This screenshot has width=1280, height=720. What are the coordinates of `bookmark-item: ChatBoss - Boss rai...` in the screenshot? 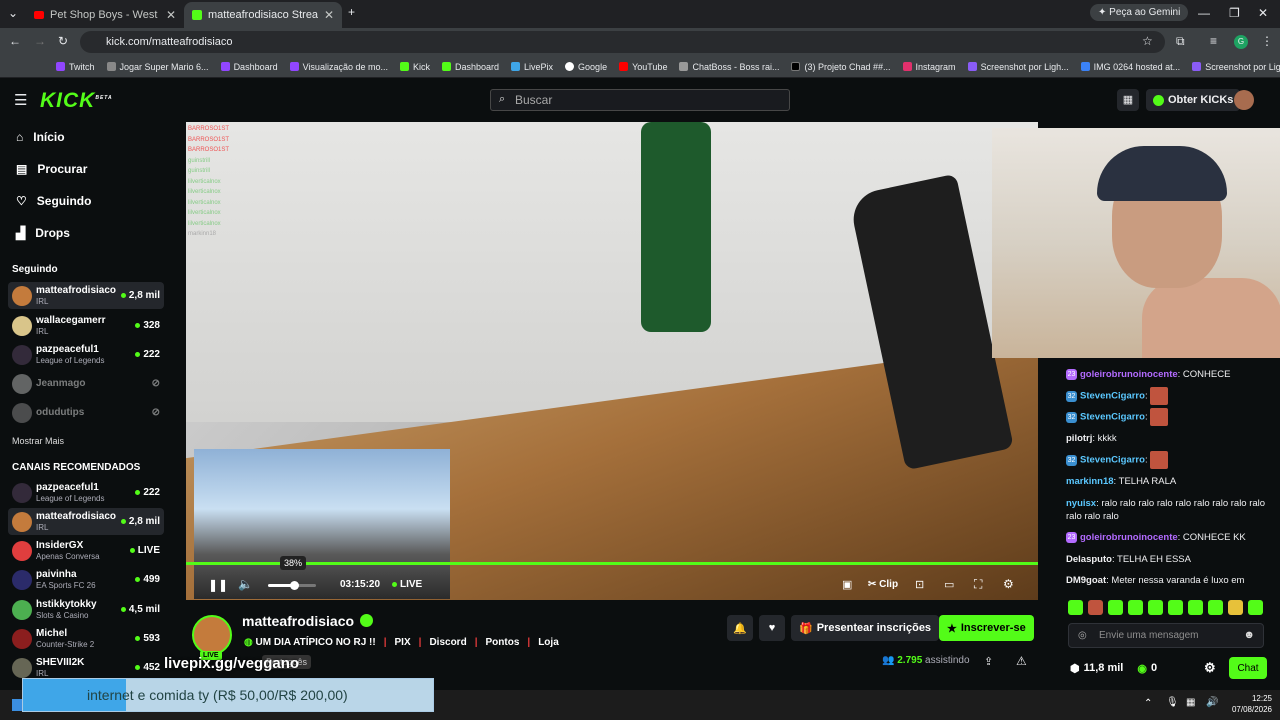 It's located at (729, 67).